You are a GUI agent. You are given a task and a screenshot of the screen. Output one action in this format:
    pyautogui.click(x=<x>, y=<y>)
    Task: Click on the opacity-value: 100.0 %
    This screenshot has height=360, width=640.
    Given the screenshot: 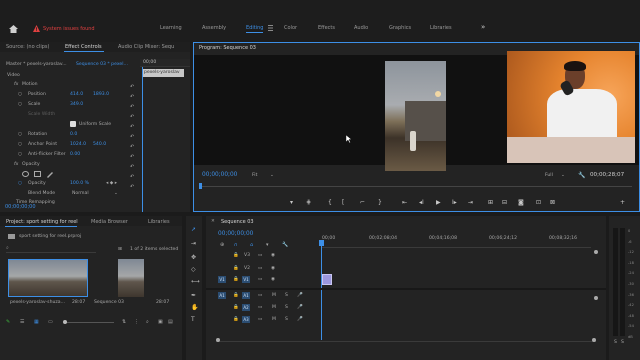 What is the action you would take?
    pyautogui.click(x=79, y=183)
    